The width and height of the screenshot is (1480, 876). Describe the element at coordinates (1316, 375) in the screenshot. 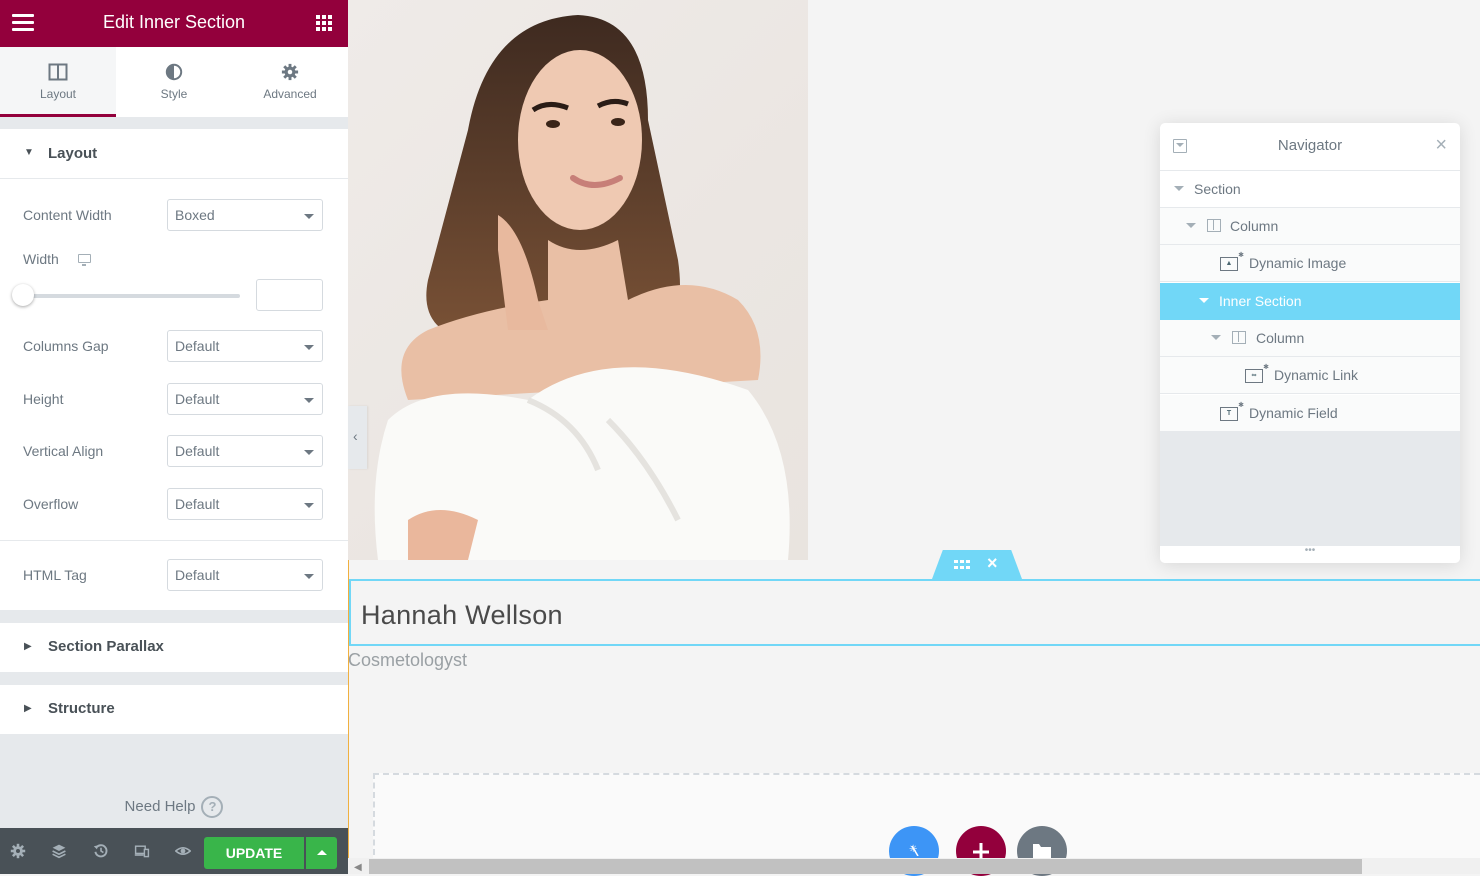

I see `nav-item-label: Dynamic Link` at that location.